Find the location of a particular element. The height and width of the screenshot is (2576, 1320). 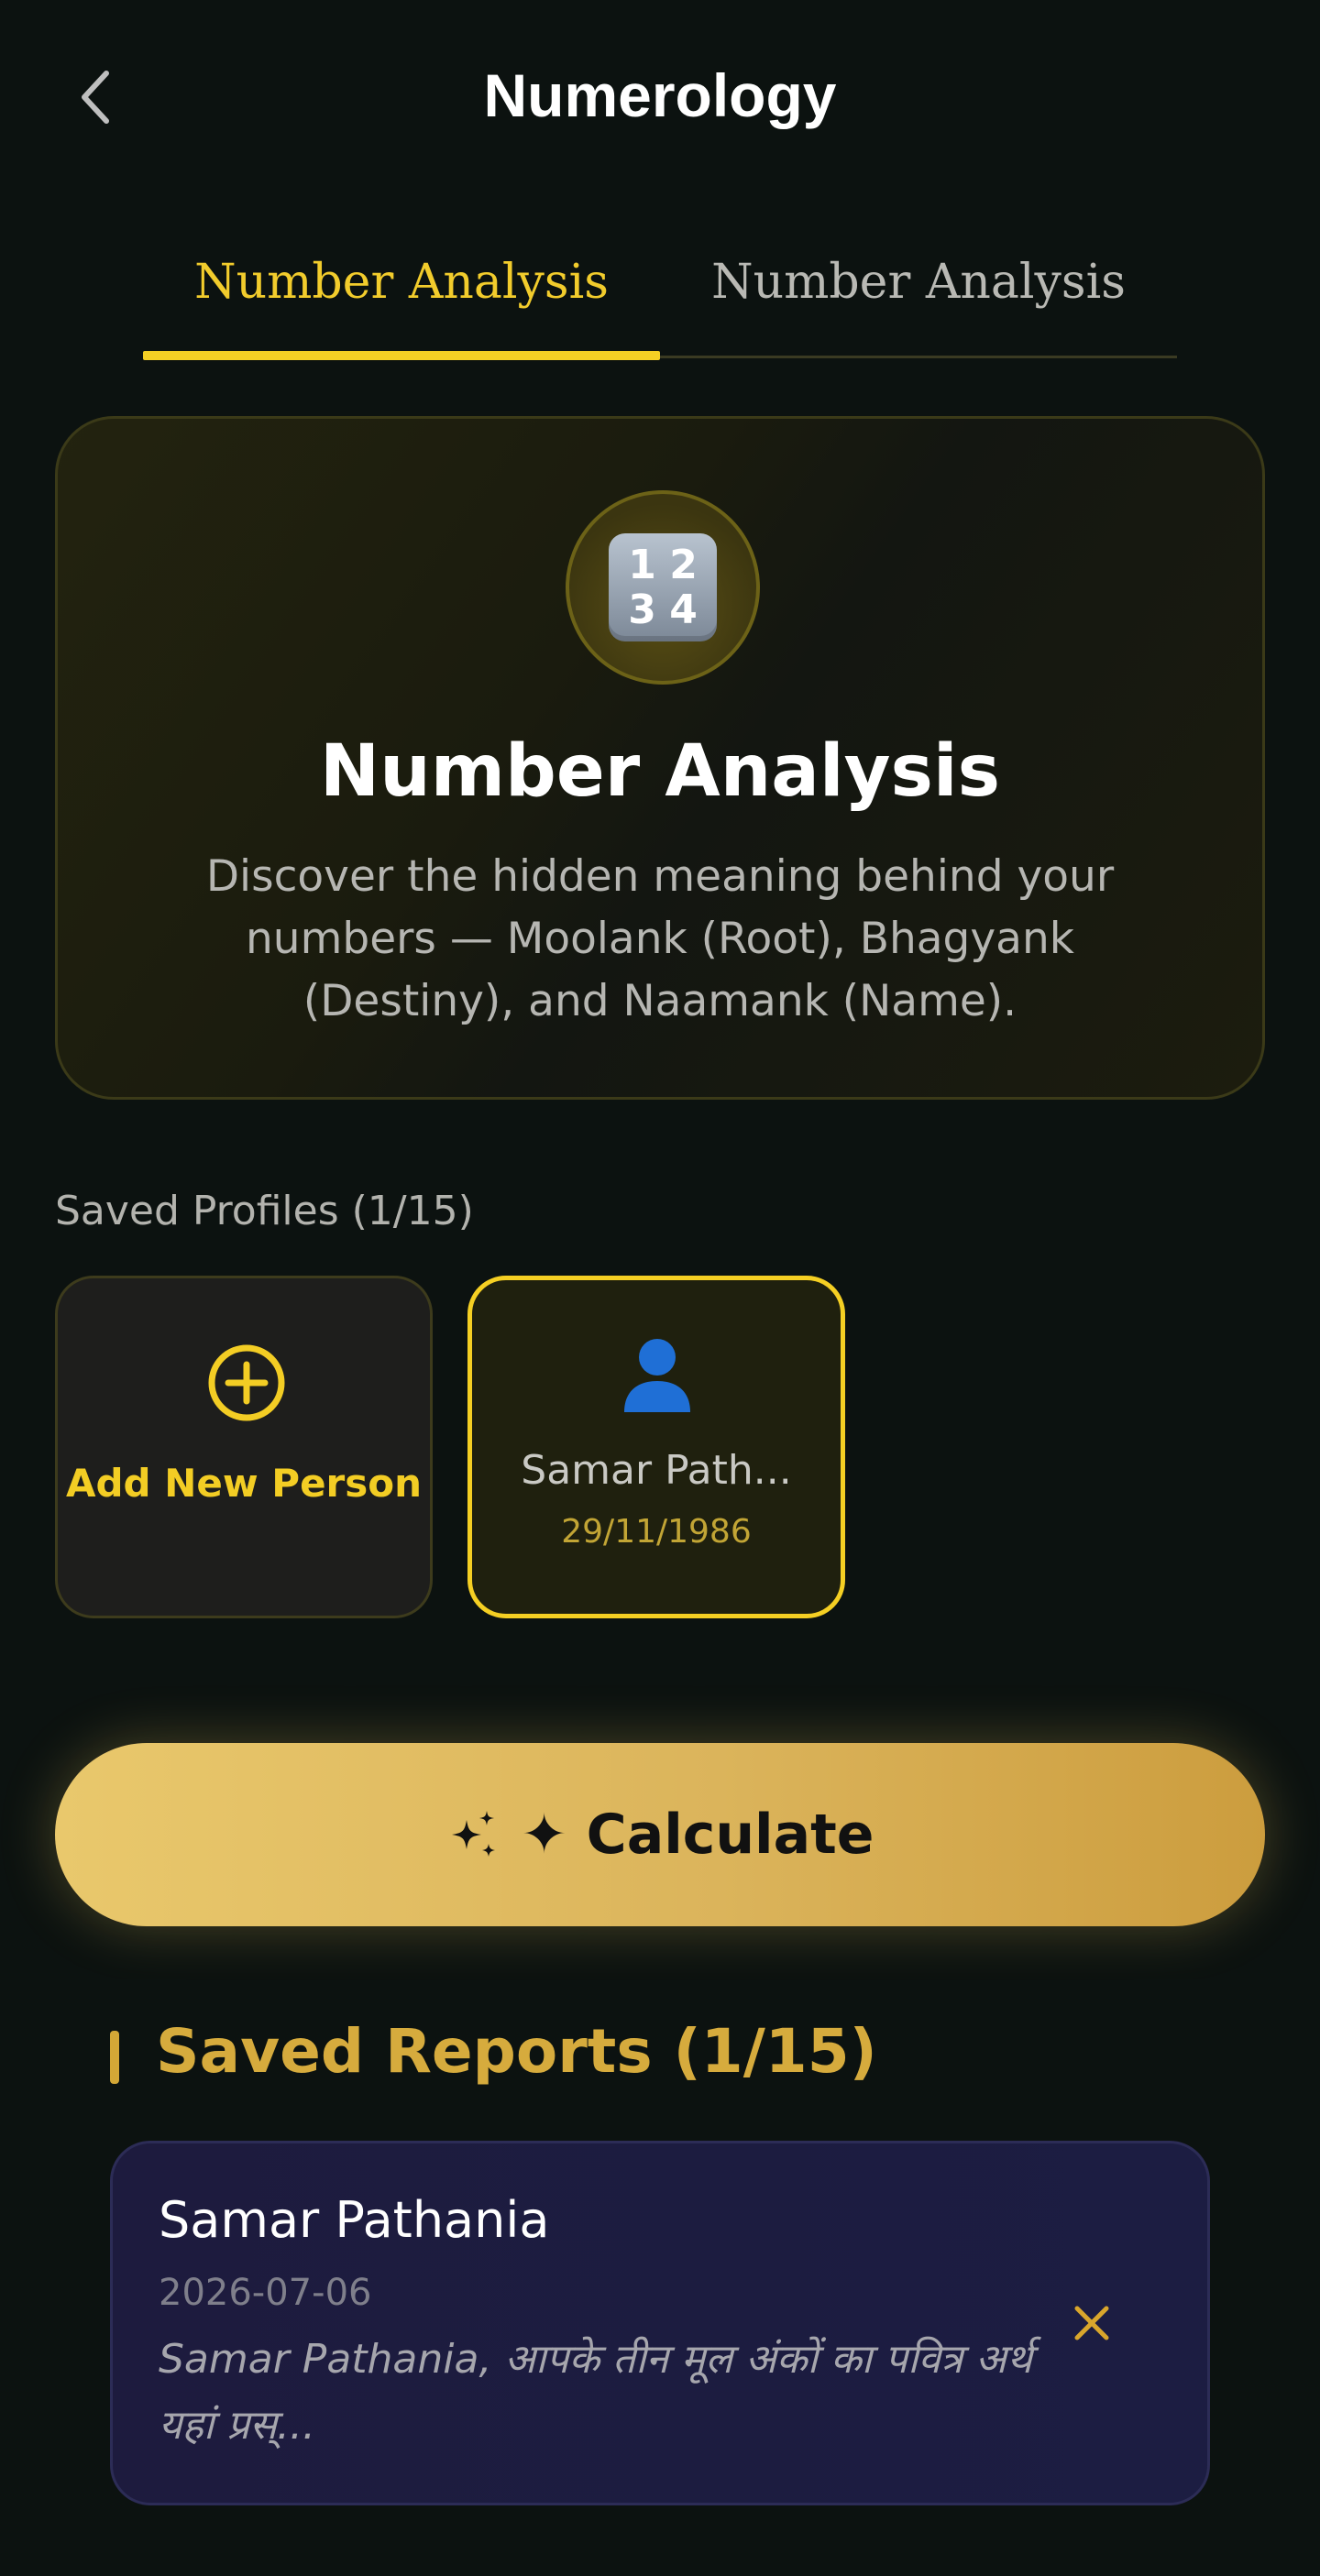

input-numbers-icon: 1 2 3 4 is located at coordinates (663, 587).